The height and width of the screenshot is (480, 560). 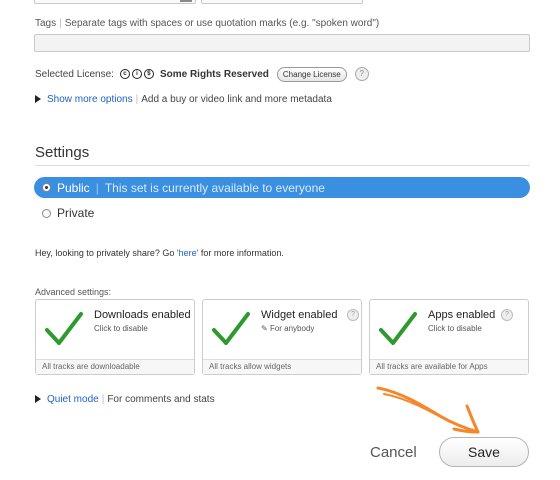 I want to click on advanced-label: Advanced settings:, so click(x=73, y=292).